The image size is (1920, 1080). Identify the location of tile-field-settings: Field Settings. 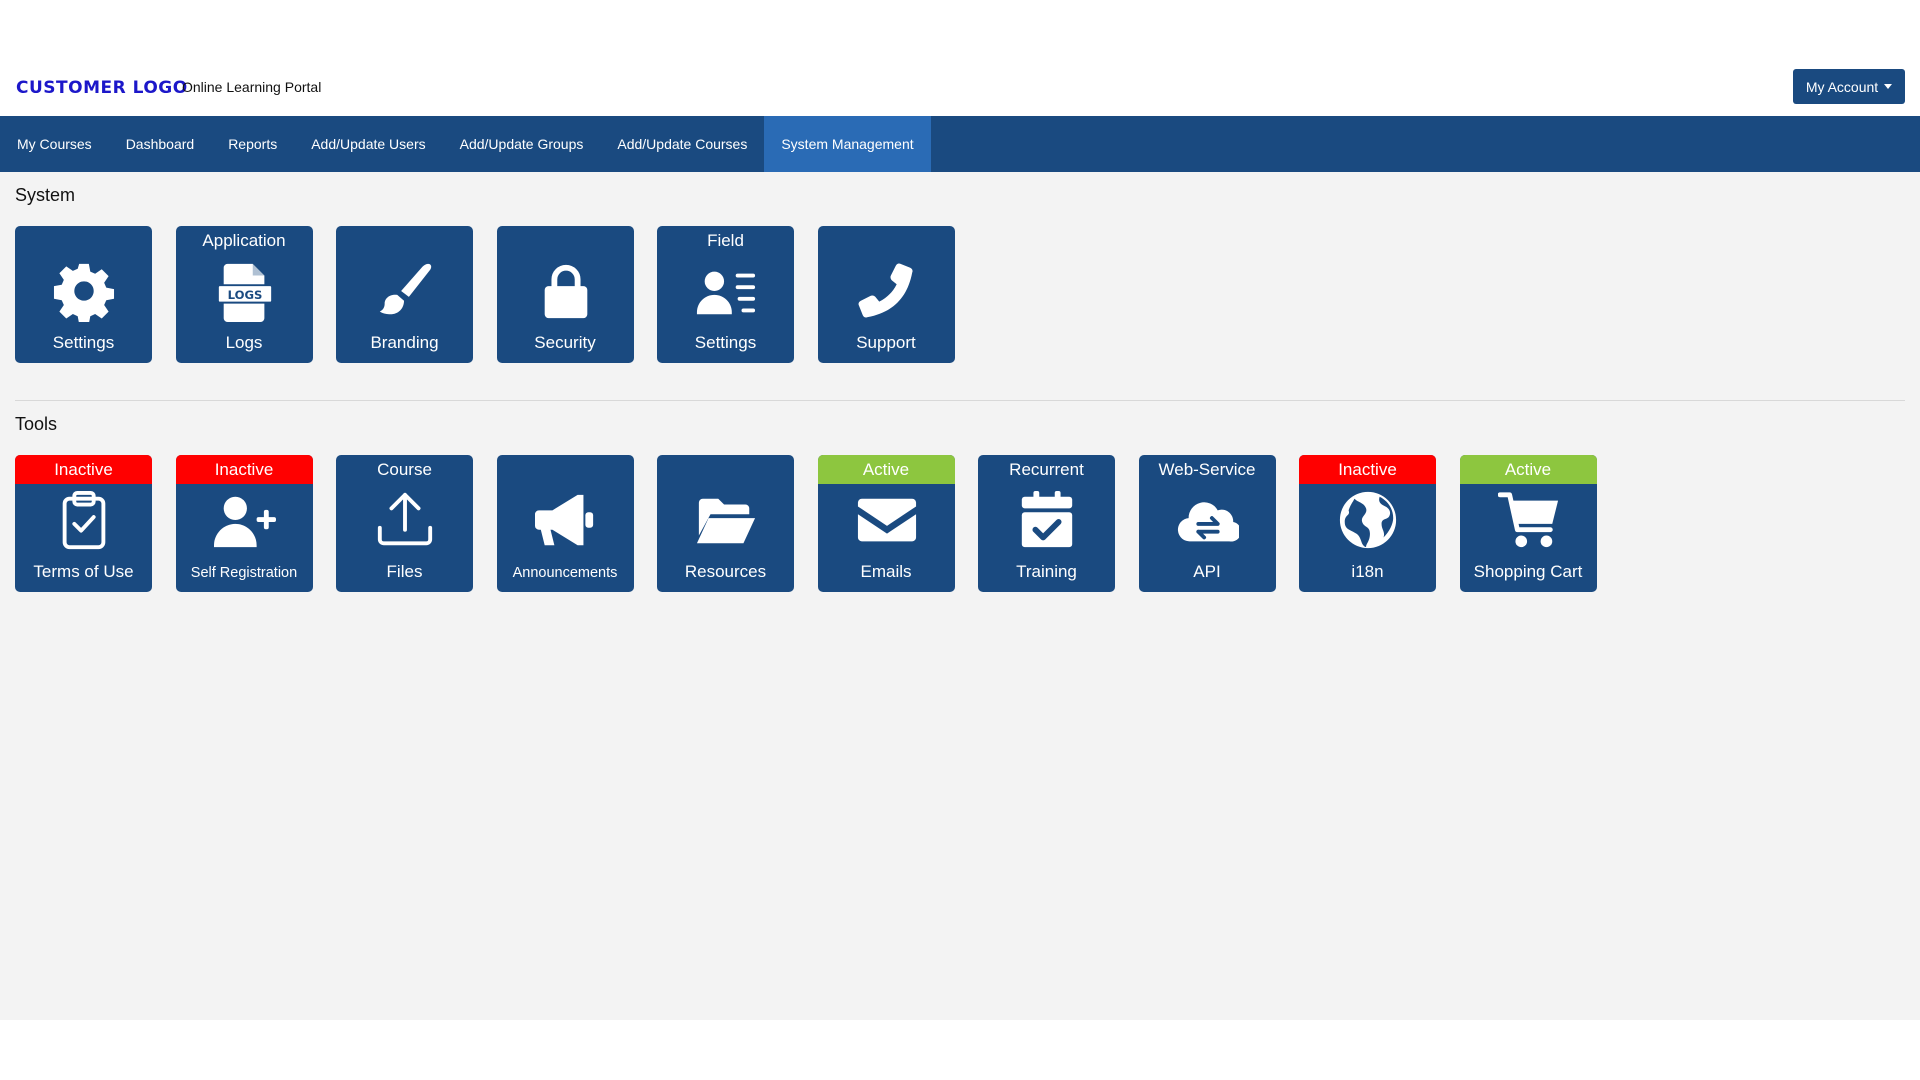
(725, 294).